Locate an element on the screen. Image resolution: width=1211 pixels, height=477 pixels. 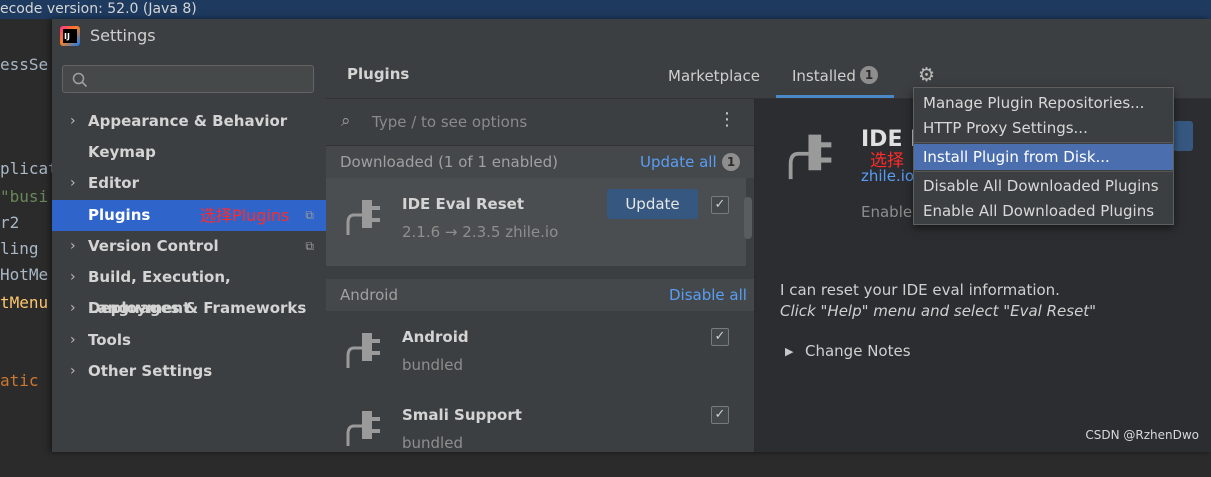
code-line: ling is located at coordinates (19, 248).